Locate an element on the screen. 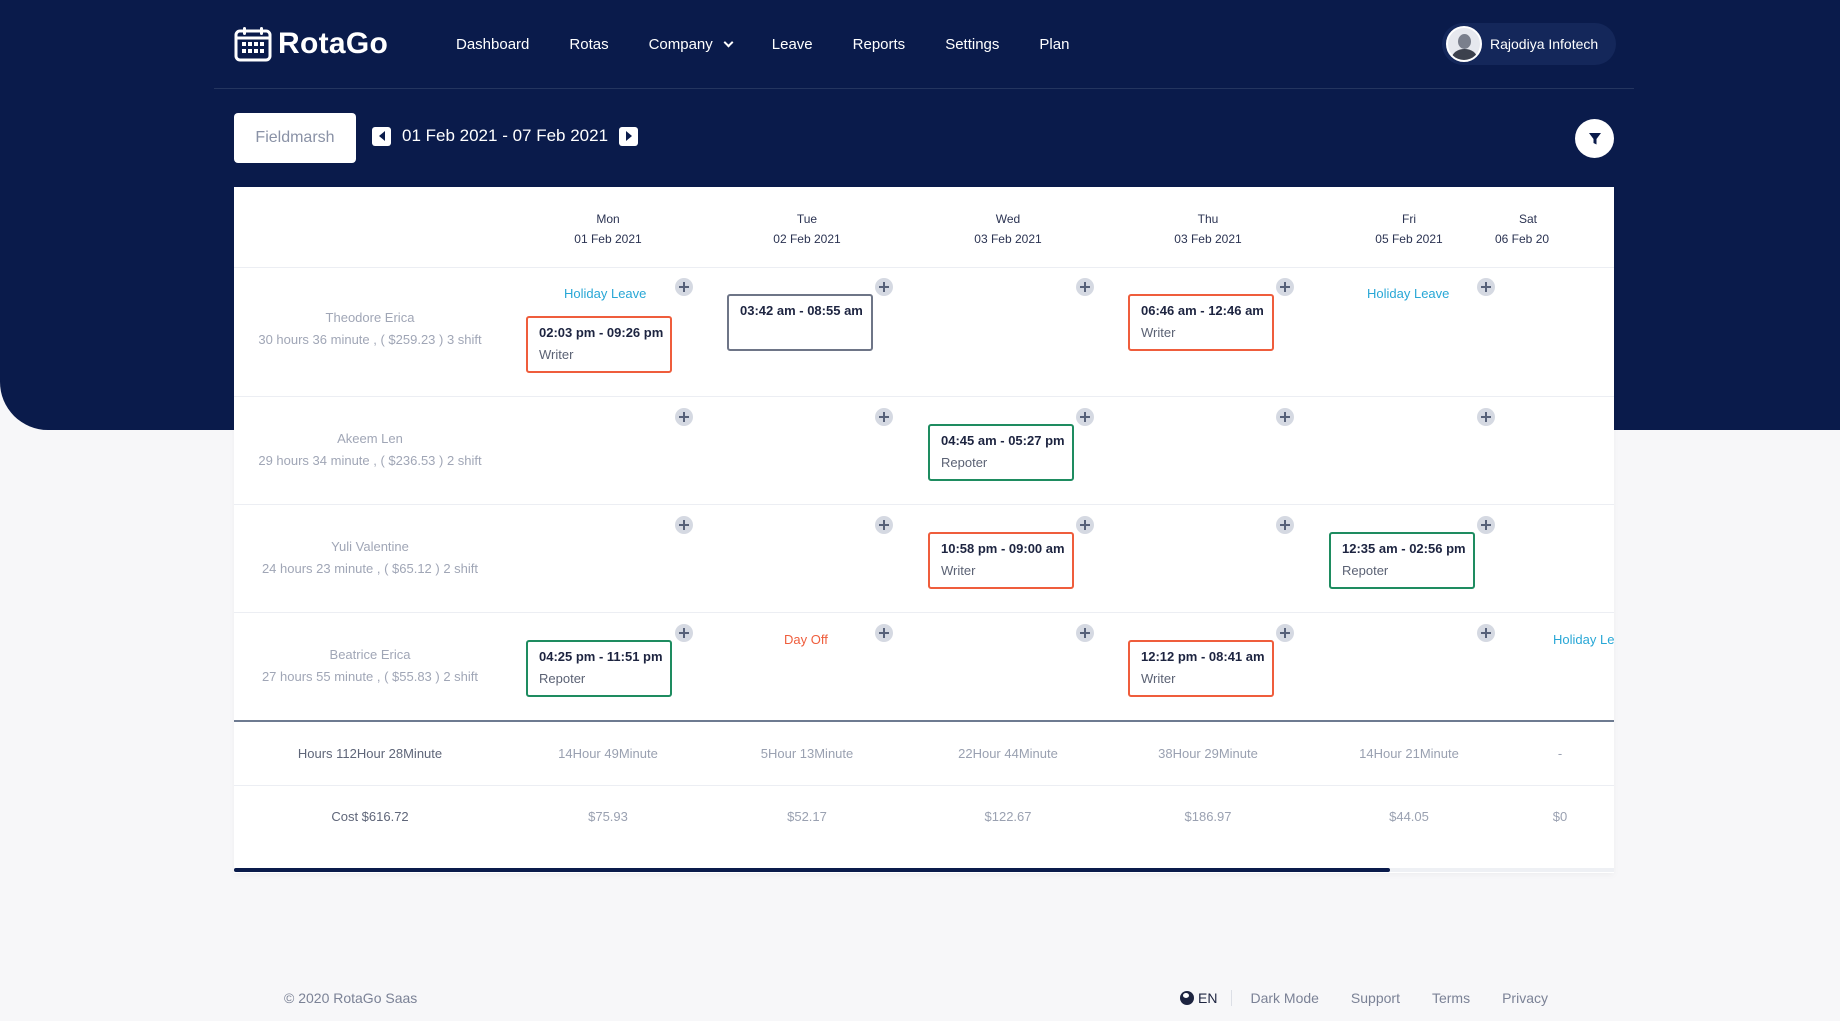 The width and height of the screenshot is (1840, 1021). footer-links: EN Dark Mode Support Terms Privacy is located at coordinates (1380, 998).